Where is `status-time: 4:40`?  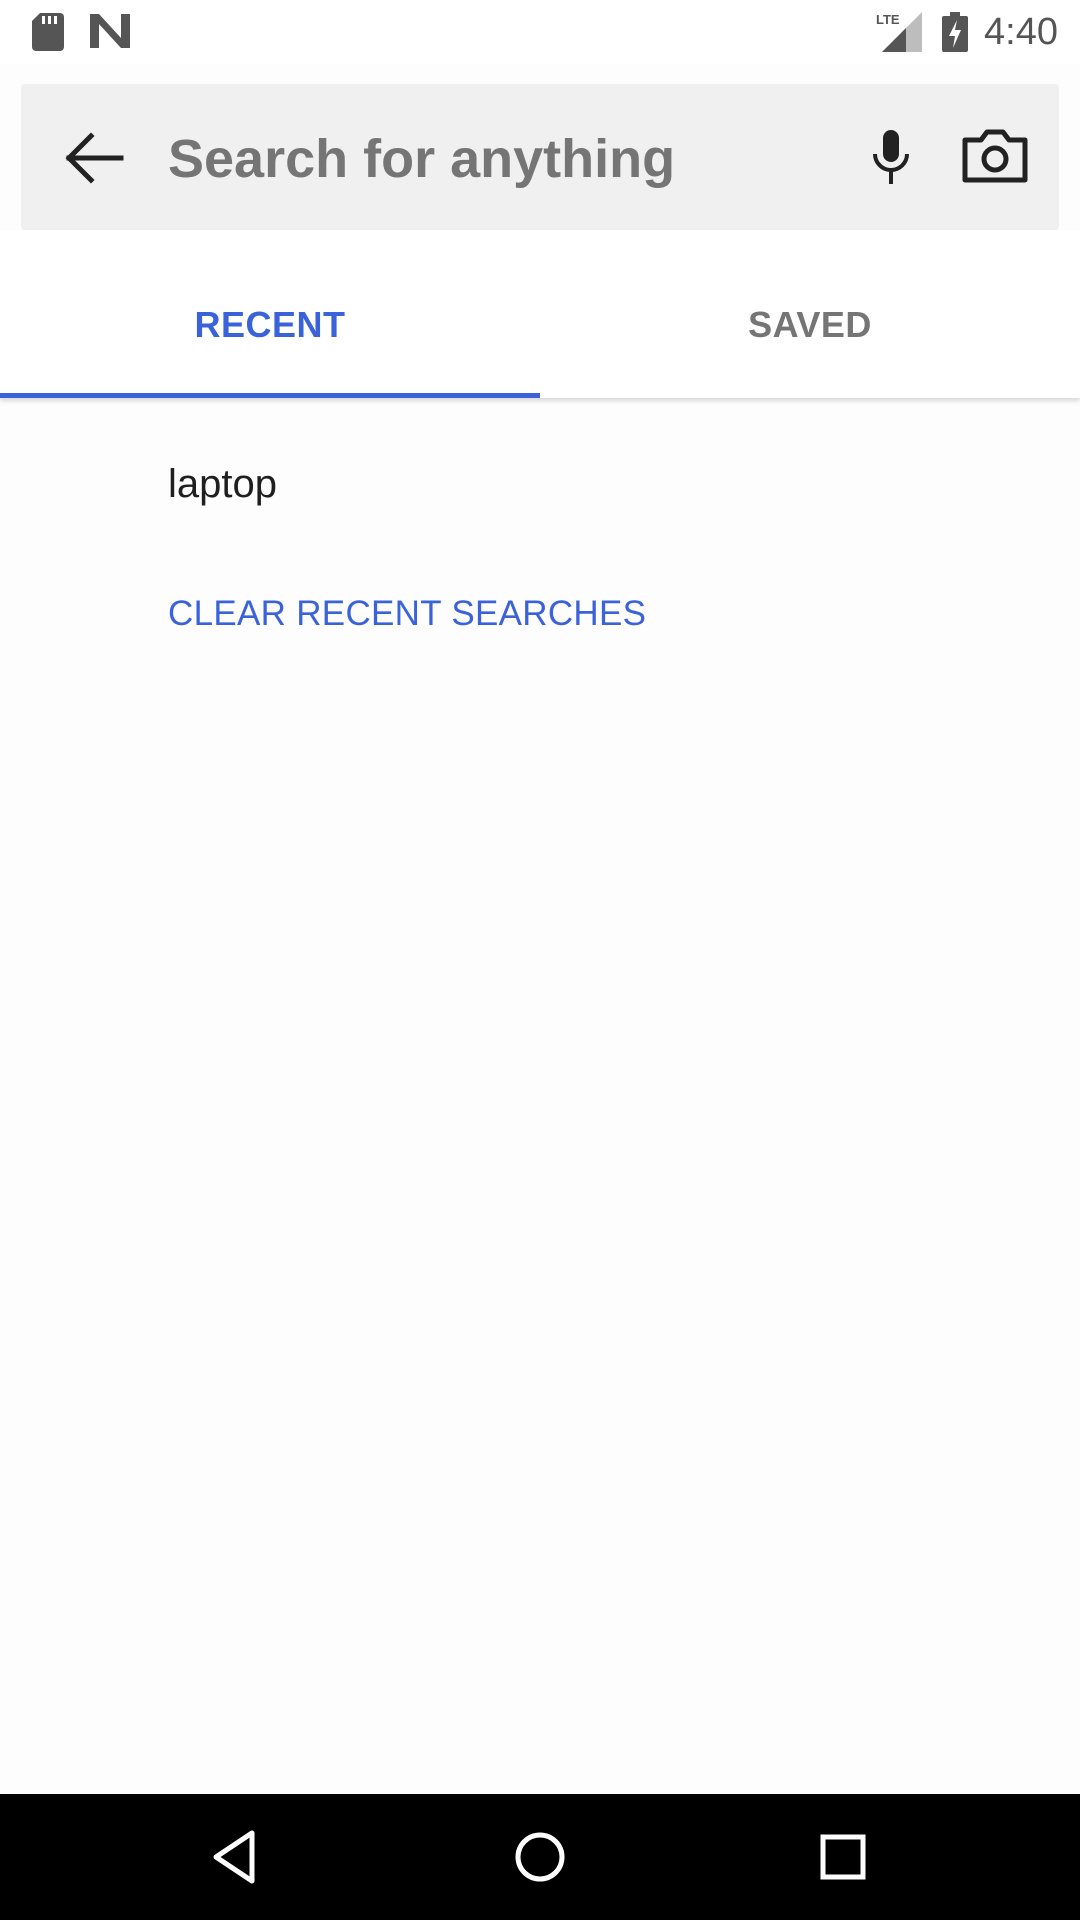 status-time: 4:40 is located at coordinates (1021, 32).